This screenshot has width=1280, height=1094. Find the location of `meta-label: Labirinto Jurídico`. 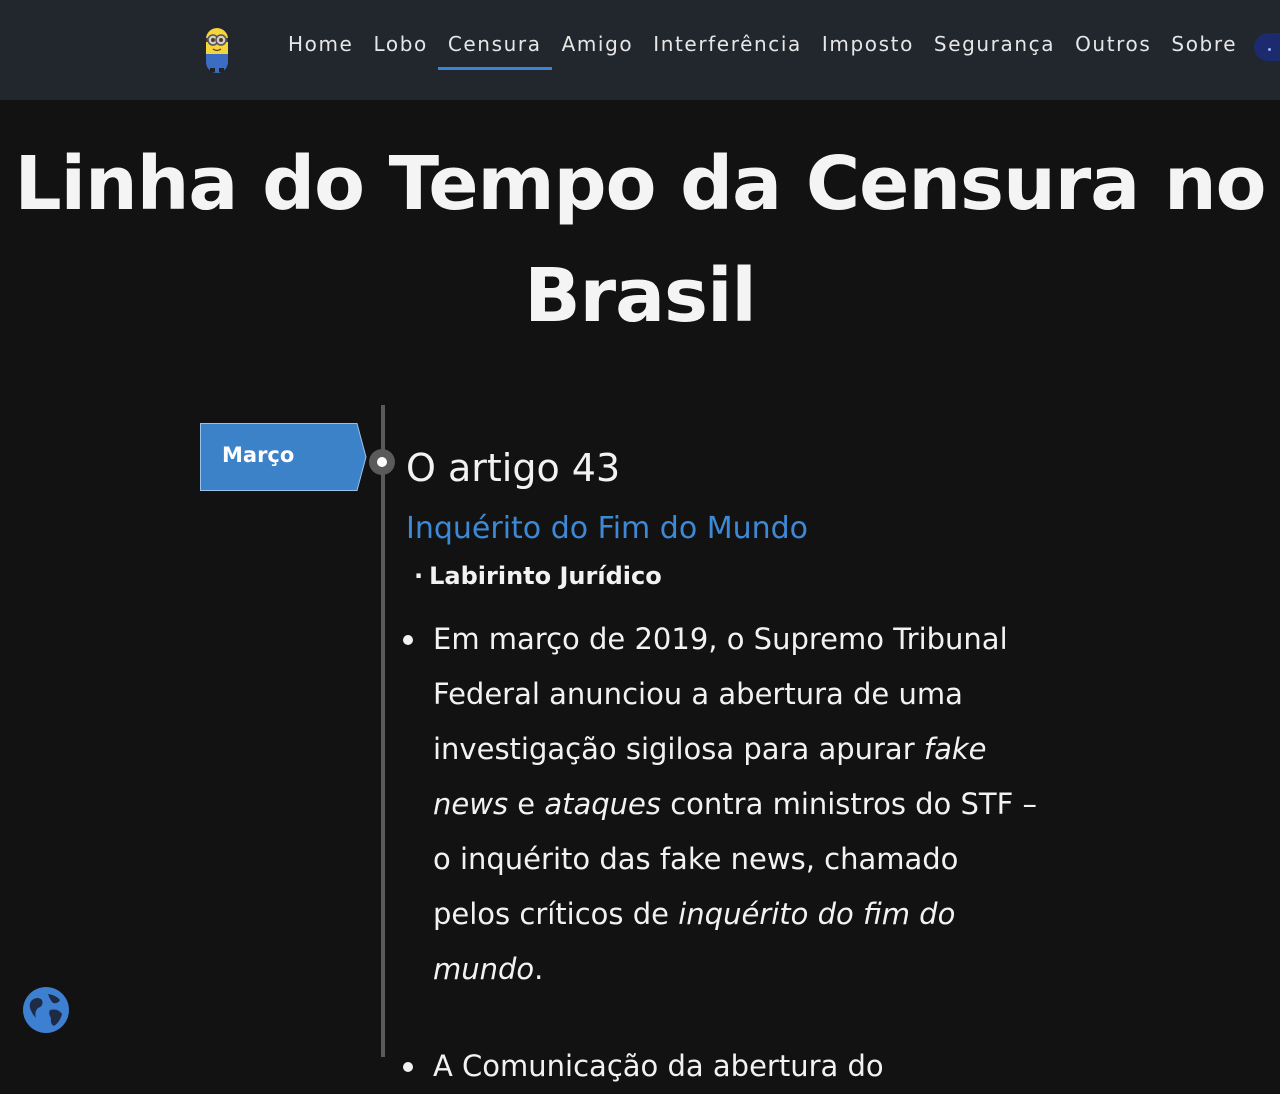

meta-label: Labirinto Jurídico is located at coordinates (545, 576).